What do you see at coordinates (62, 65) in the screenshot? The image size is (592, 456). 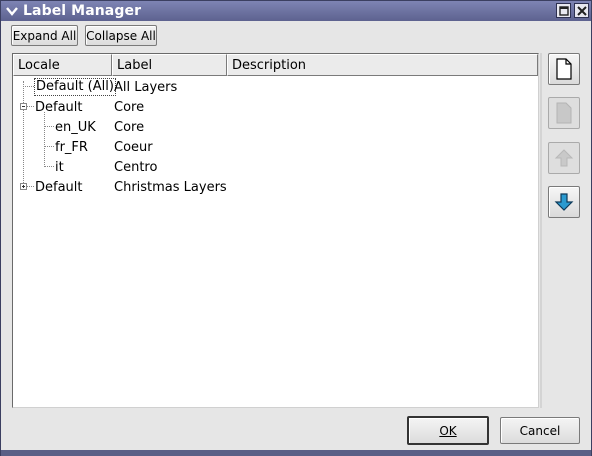 I see `column-header-locale: Locale` at bounding box center [62, 65].